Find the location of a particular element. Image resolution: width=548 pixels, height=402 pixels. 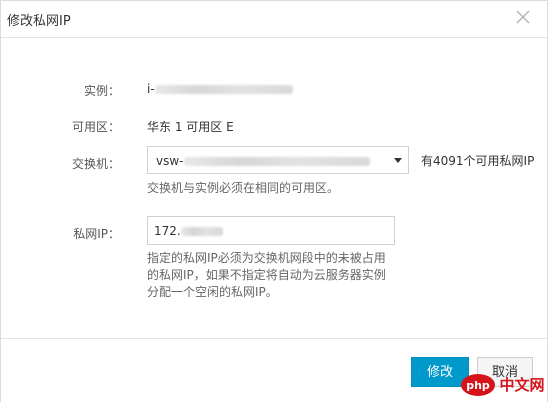

zone-label: 可用区： is located at coordinates (95, 127).